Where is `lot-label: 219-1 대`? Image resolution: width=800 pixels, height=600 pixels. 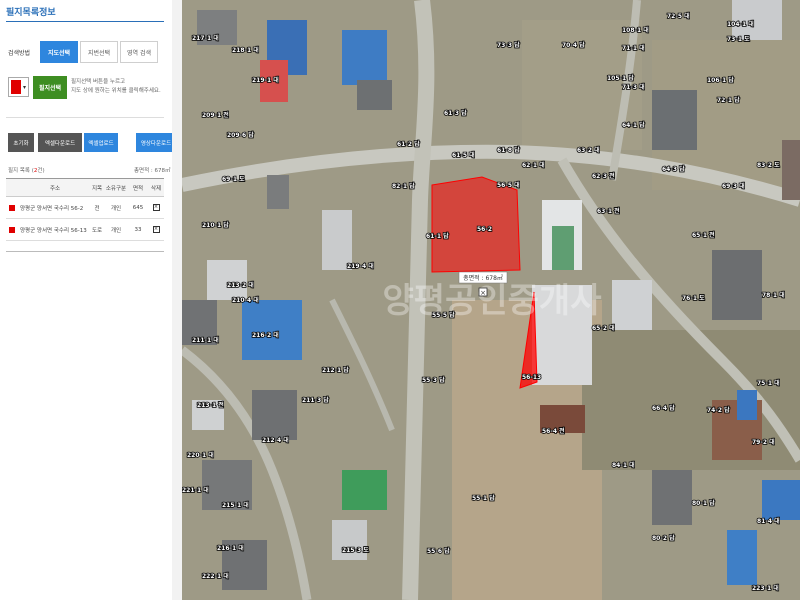
lot-label: 219-1 대 is located at coordinates (265, 80).